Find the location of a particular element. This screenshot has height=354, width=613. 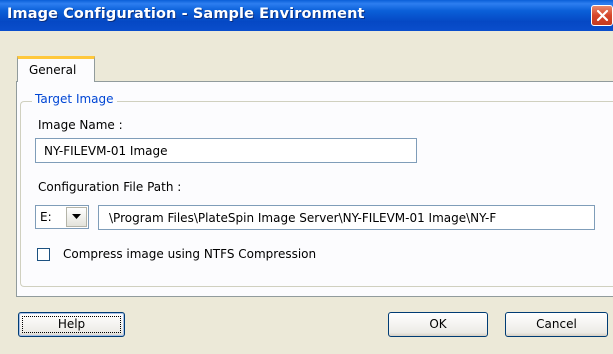

compress-label: Compress image using NTFS Compression is located at coordinates (189, 254).